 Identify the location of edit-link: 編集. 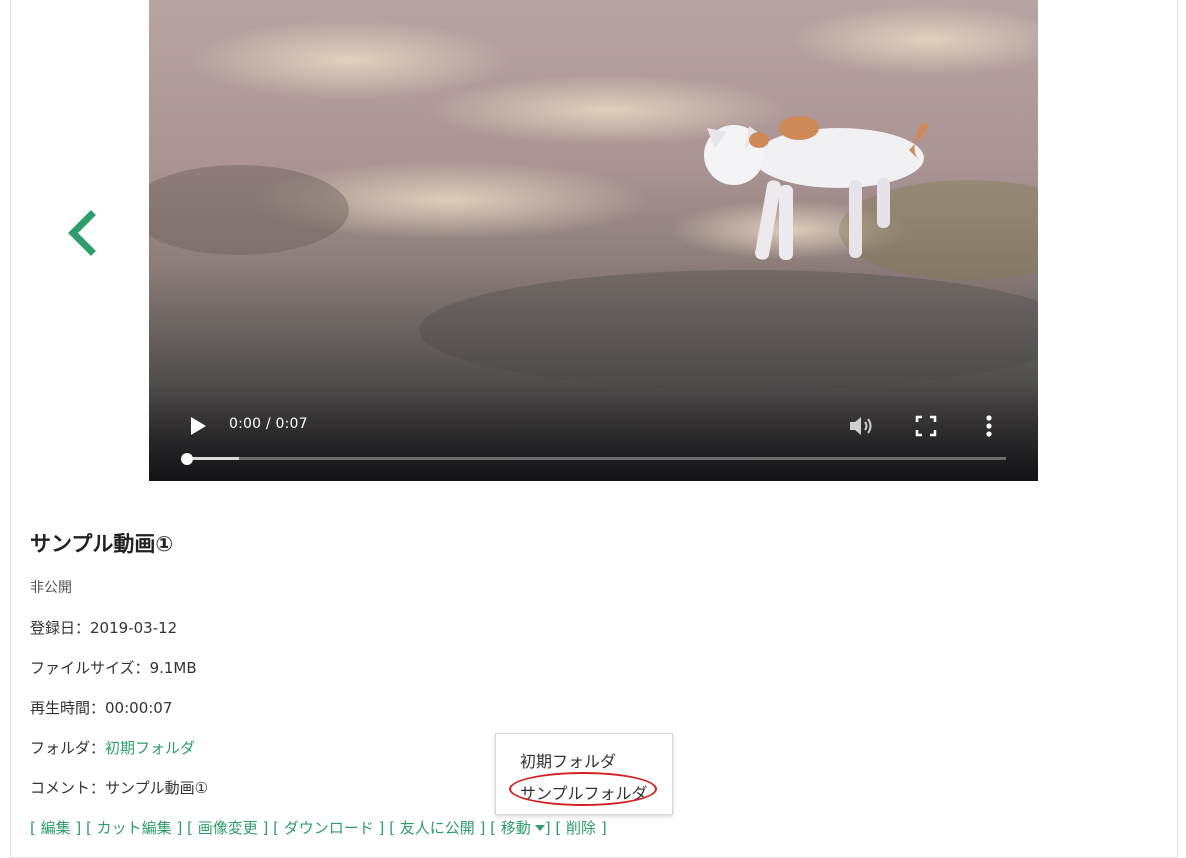
(56, 828).